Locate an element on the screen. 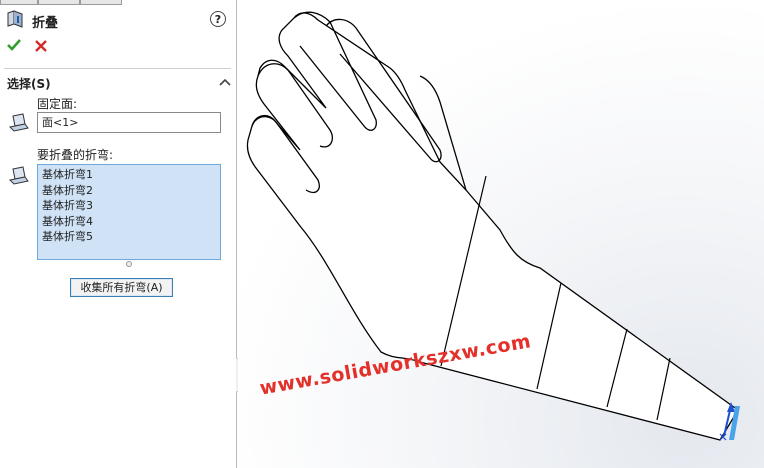 The width and height of the screenshot is (764, 468). face-selection-icon is located at coordinates (19, 123).